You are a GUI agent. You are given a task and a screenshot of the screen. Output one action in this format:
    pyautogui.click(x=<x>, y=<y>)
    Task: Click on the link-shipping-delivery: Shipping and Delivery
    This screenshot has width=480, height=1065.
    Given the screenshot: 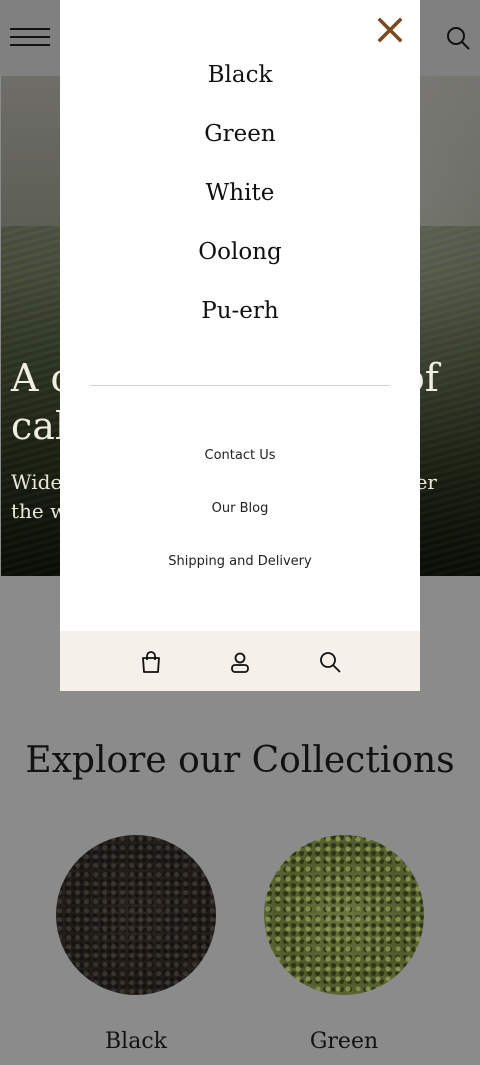 What is the action you would take?
    pyautogui.click(x=240, y=576)
    